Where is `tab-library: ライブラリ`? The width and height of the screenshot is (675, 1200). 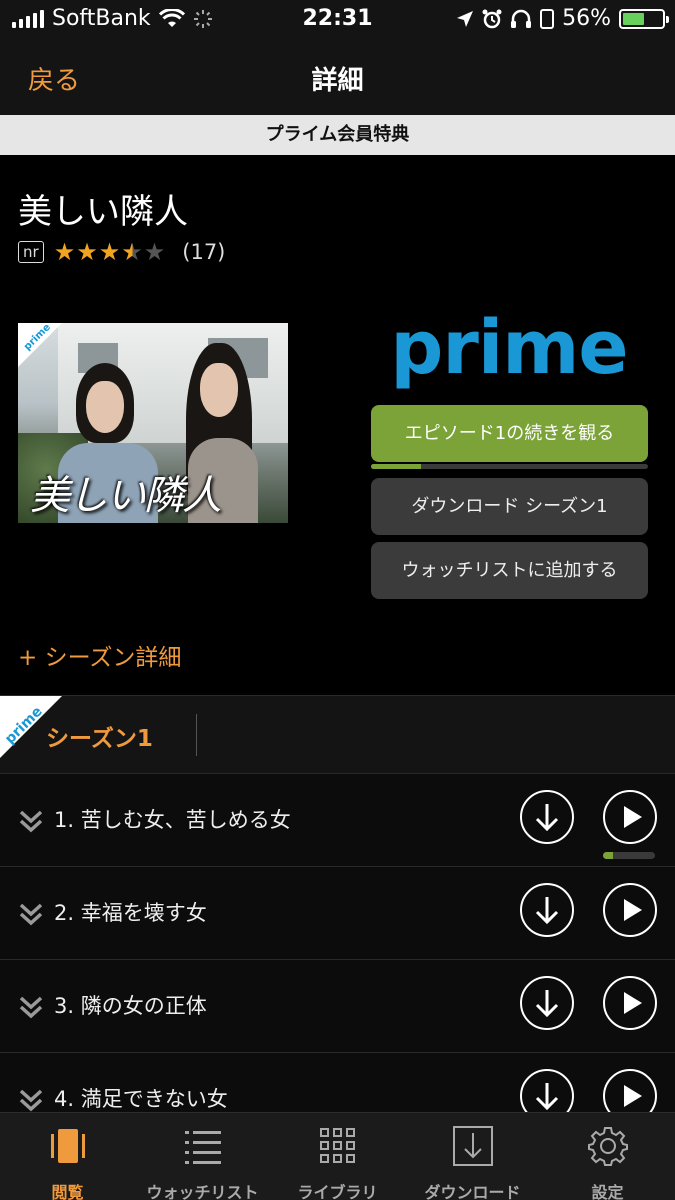 tab-library: ライブラリ is located at coordinates (337, 1156).